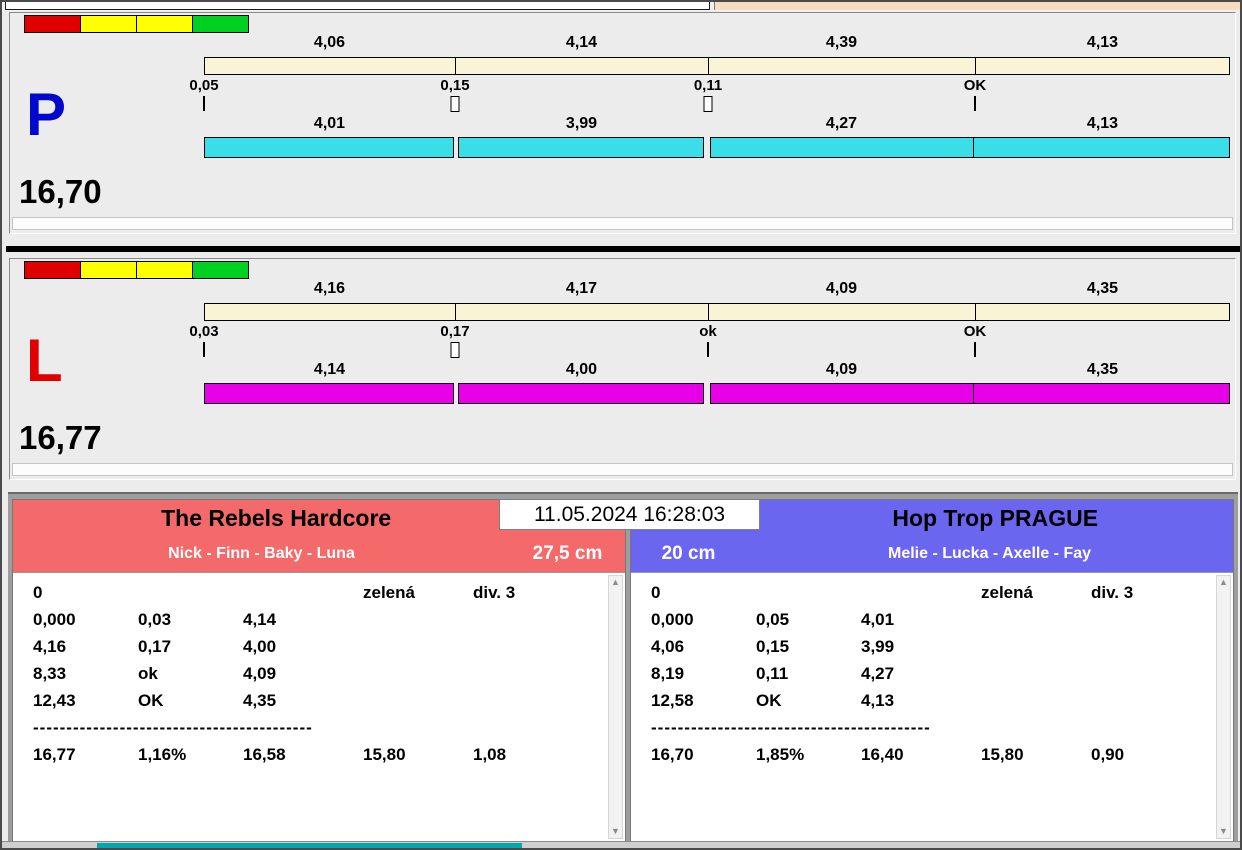 This screenshot has height=850, width=1242. Describe the element at coordinates (261, 553) in the screenshot. I see `team-left-members: Nick - Finn - Baky - Luna` at that location.